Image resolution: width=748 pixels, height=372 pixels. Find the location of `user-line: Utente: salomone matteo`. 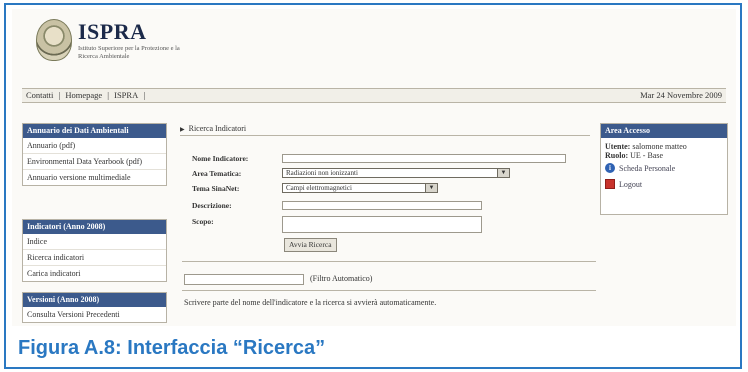

user-line: Utente: salomone matteo is located at coordinates (664, 146).